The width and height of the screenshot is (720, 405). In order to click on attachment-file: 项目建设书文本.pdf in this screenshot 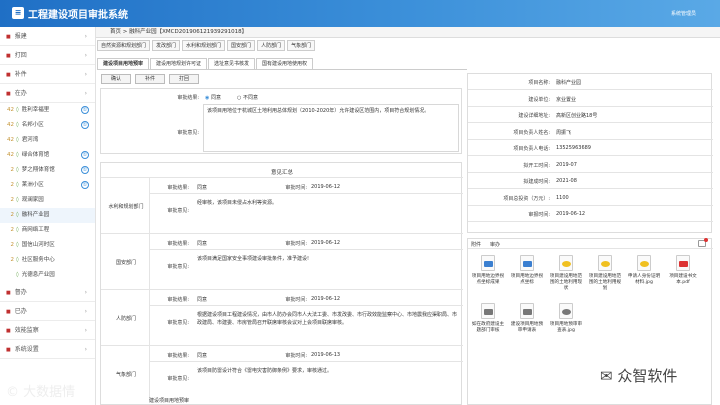, I will do `click(683, 270)`.